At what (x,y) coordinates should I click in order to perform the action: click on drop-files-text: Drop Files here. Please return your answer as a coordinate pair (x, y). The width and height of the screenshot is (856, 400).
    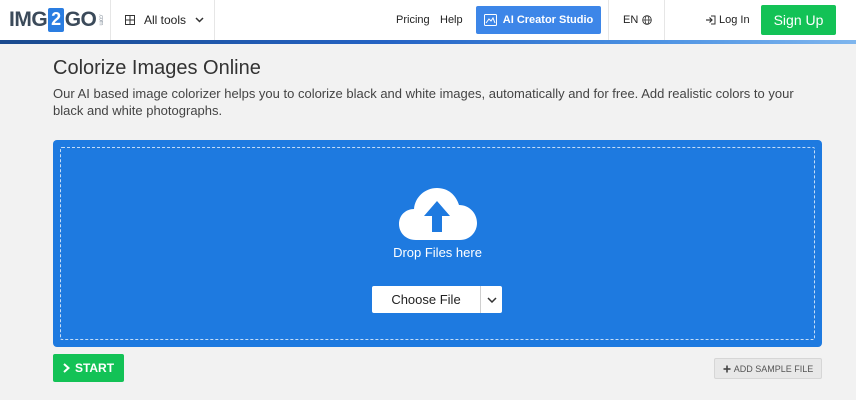
    Looking at the image, I should click on (437, 252).